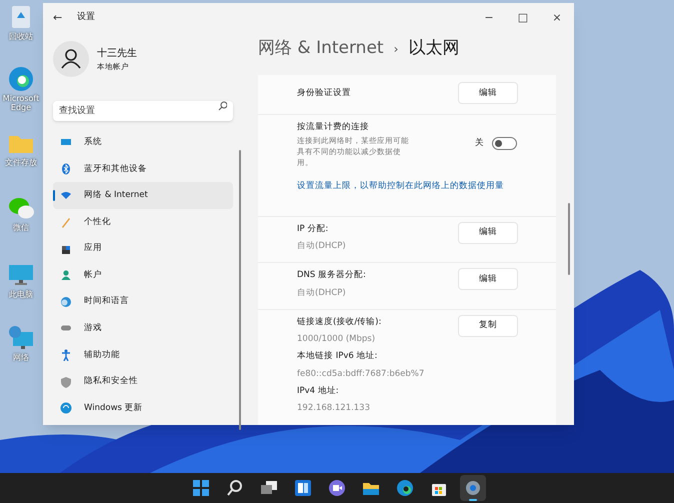 The height and width of the screenshot is (503, 674). Describe the element at coordinates (21, 208) in the screenshot. I see `chat-bubbles-icon` at that location.